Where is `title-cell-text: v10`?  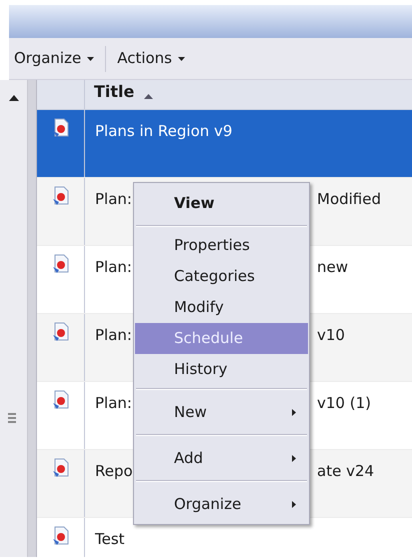
title-cell-text: v10 is located at coordinates (331, 334).